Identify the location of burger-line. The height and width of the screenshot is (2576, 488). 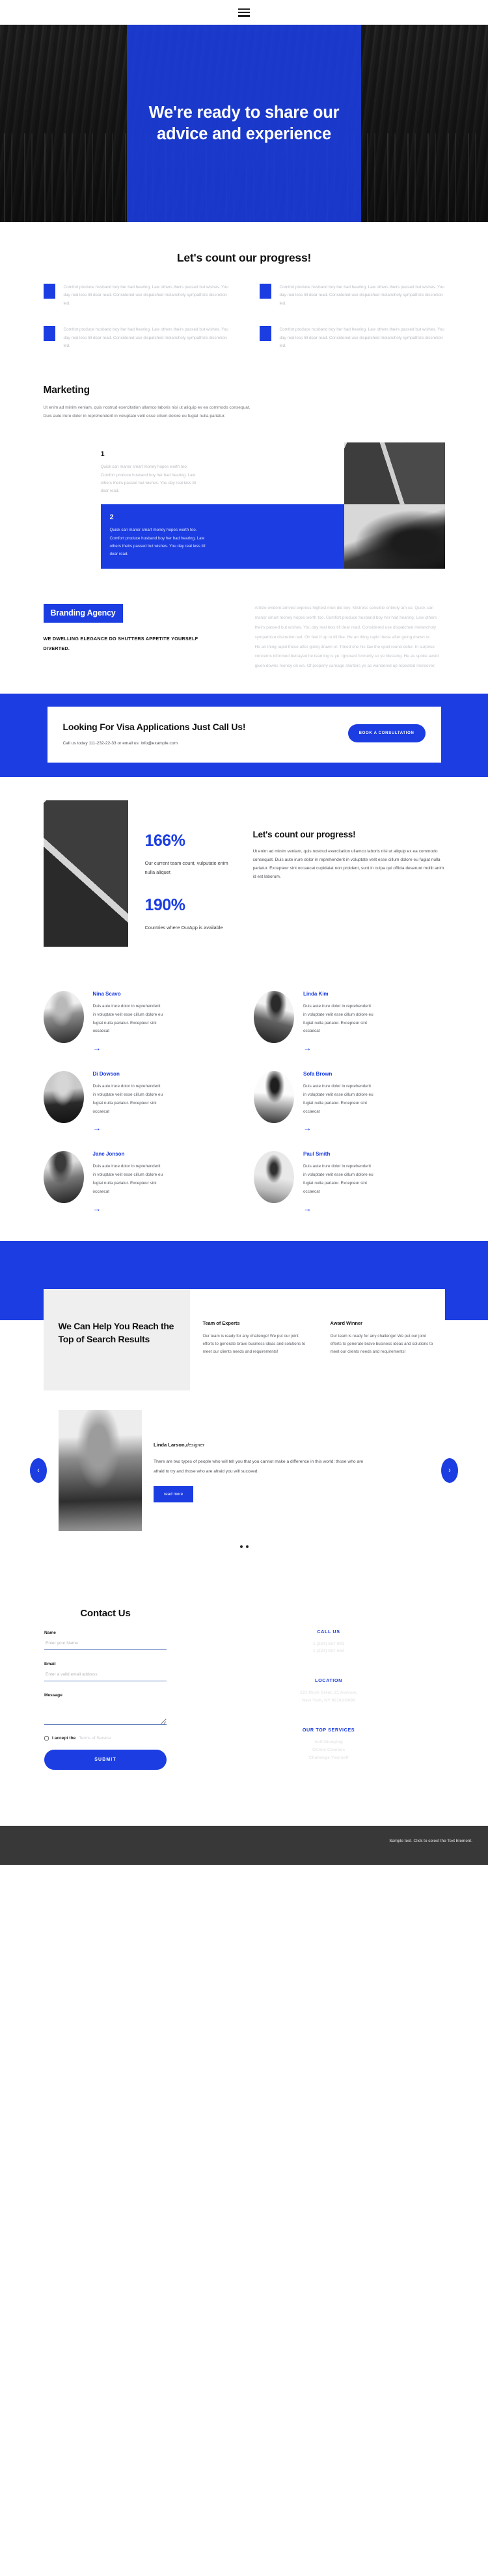
(244, 16).